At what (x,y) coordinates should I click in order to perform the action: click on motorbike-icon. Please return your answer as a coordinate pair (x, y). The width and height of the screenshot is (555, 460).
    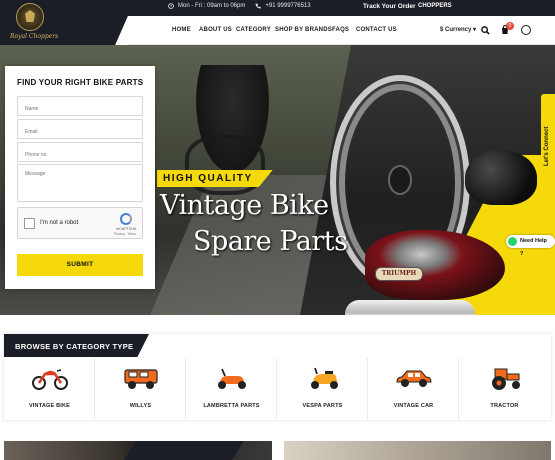
    Looking at the image, I should click on (50, 379).